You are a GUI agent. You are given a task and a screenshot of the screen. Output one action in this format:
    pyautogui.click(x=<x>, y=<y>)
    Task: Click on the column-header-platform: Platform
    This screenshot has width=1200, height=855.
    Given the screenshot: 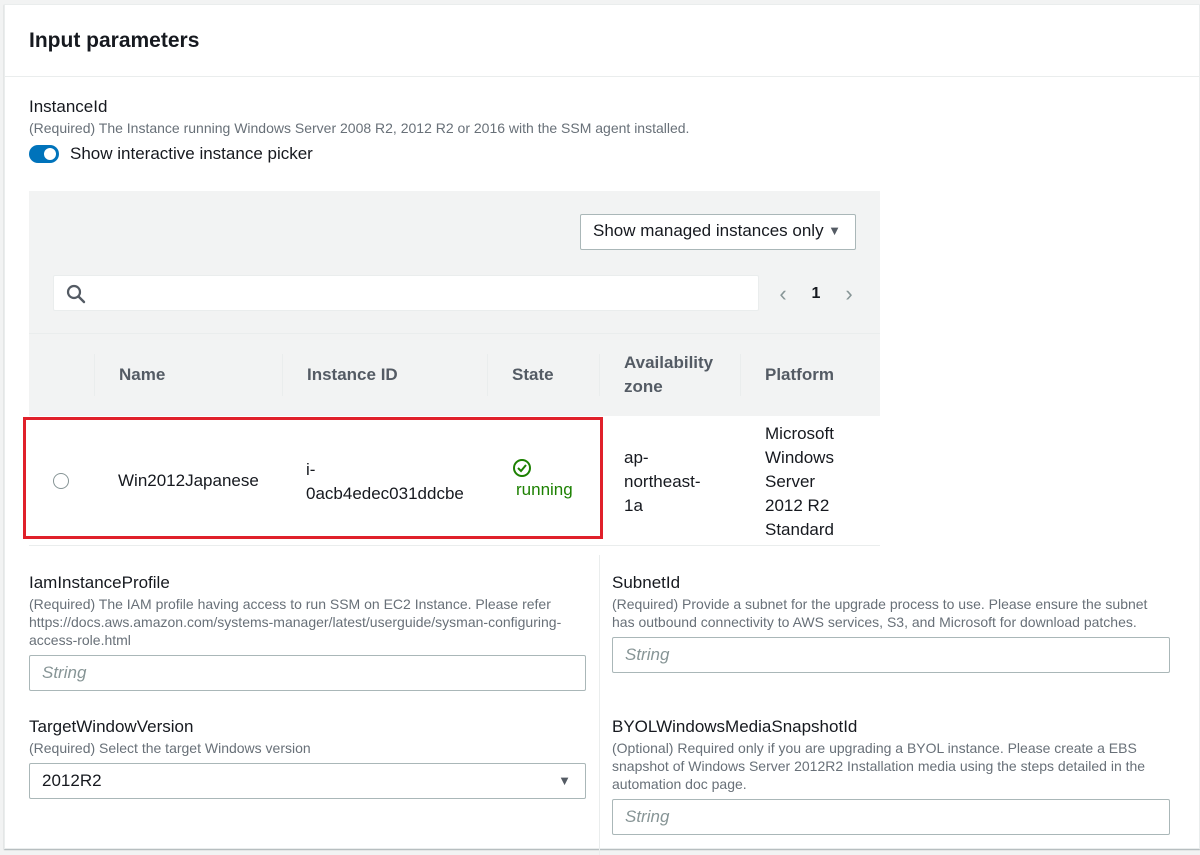 What is the action you would take?
    pyautogui.click(x=799, y=375)
    